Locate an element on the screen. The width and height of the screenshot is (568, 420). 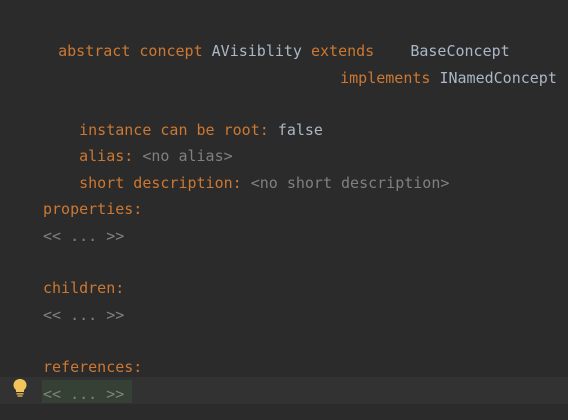
short-description-label: short description: is located at coordinates (160, 183).